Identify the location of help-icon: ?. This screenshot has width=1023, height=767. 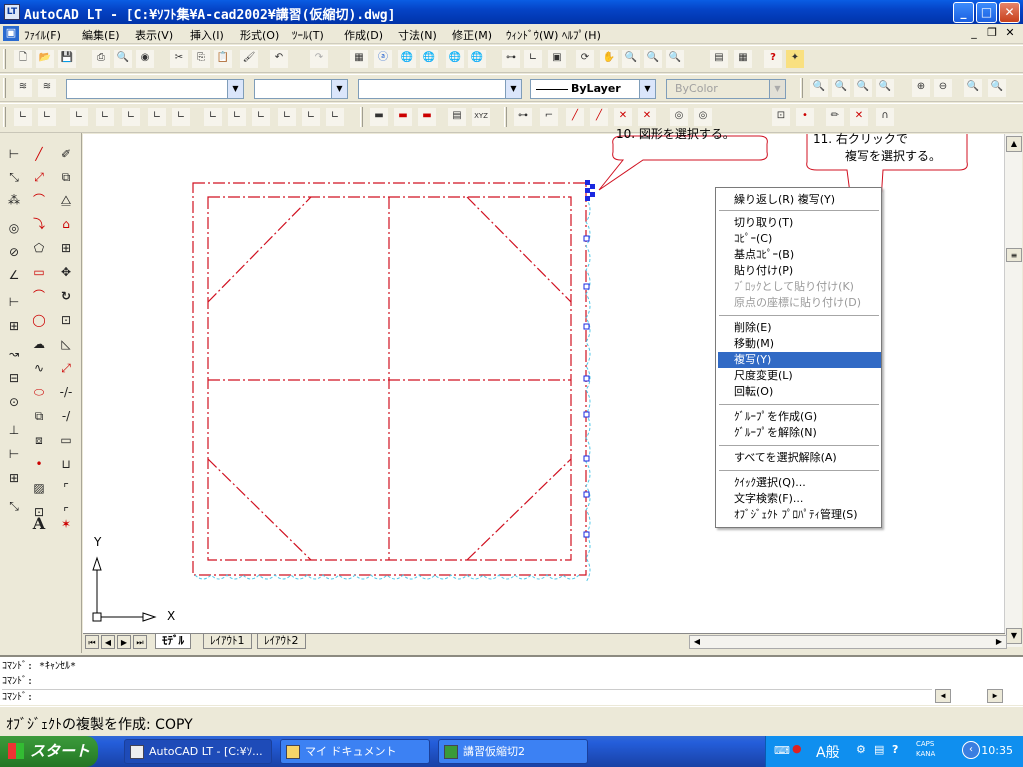
(773, 59).